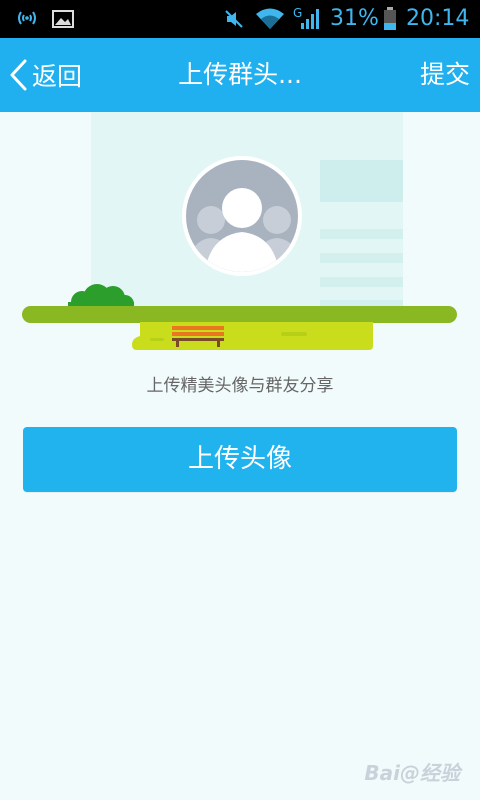 This screenshot has width=480, height=800. Describe the element at coordinates (63, 19) in the screenshot. I see `image-icon` at that location.